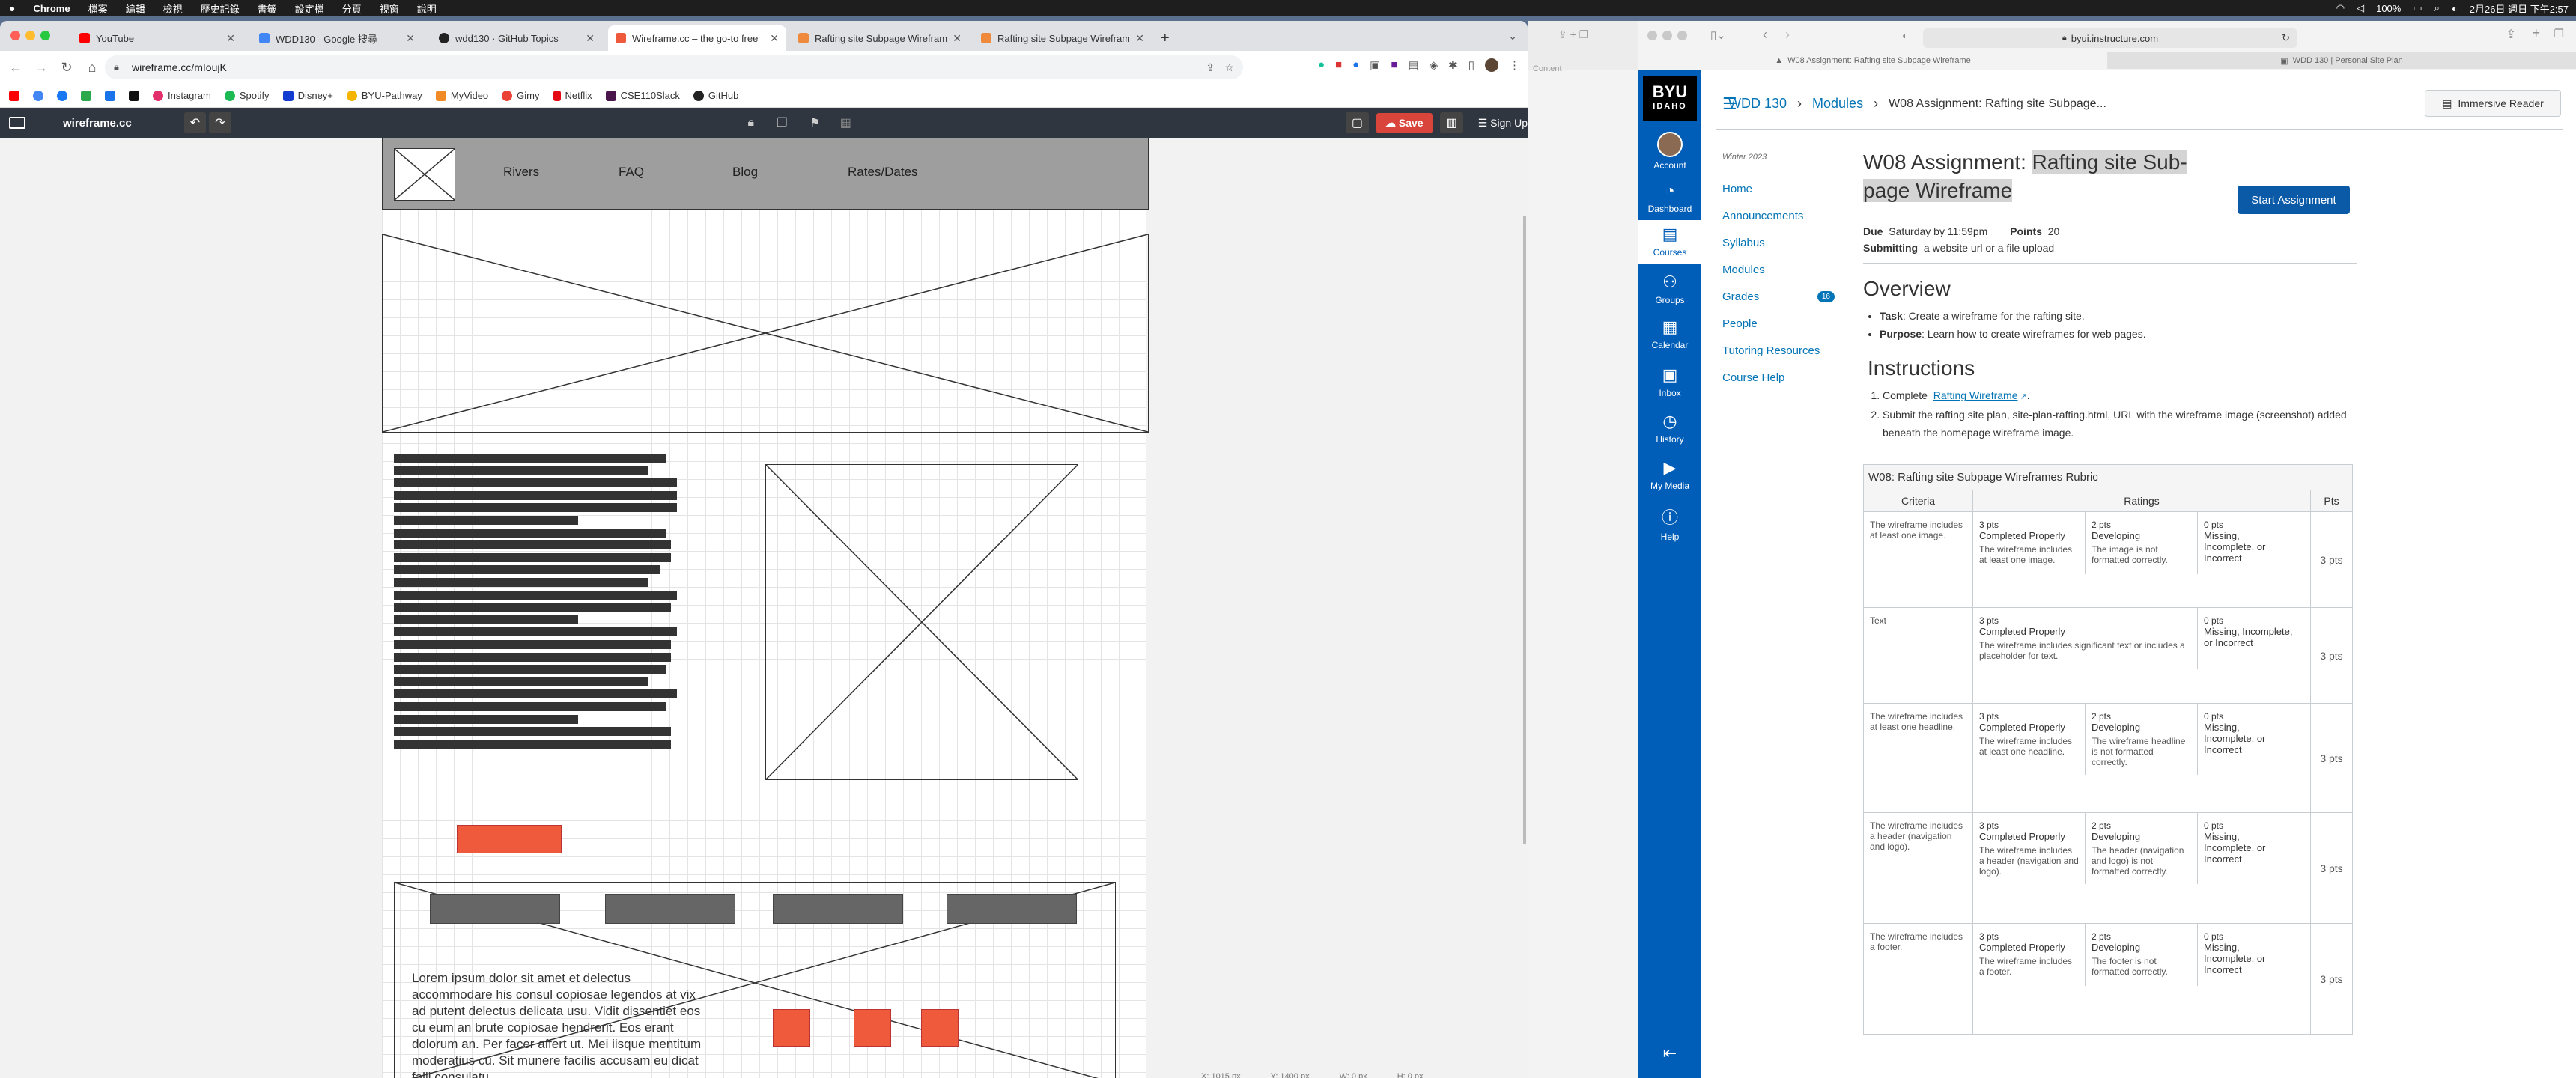 This screenshot has width=2576, height=1078. What do you see at coordinates (309, 8) in the screenshot?
I see `menu-profiles: 設定檔` at bounding box center [309, 8].